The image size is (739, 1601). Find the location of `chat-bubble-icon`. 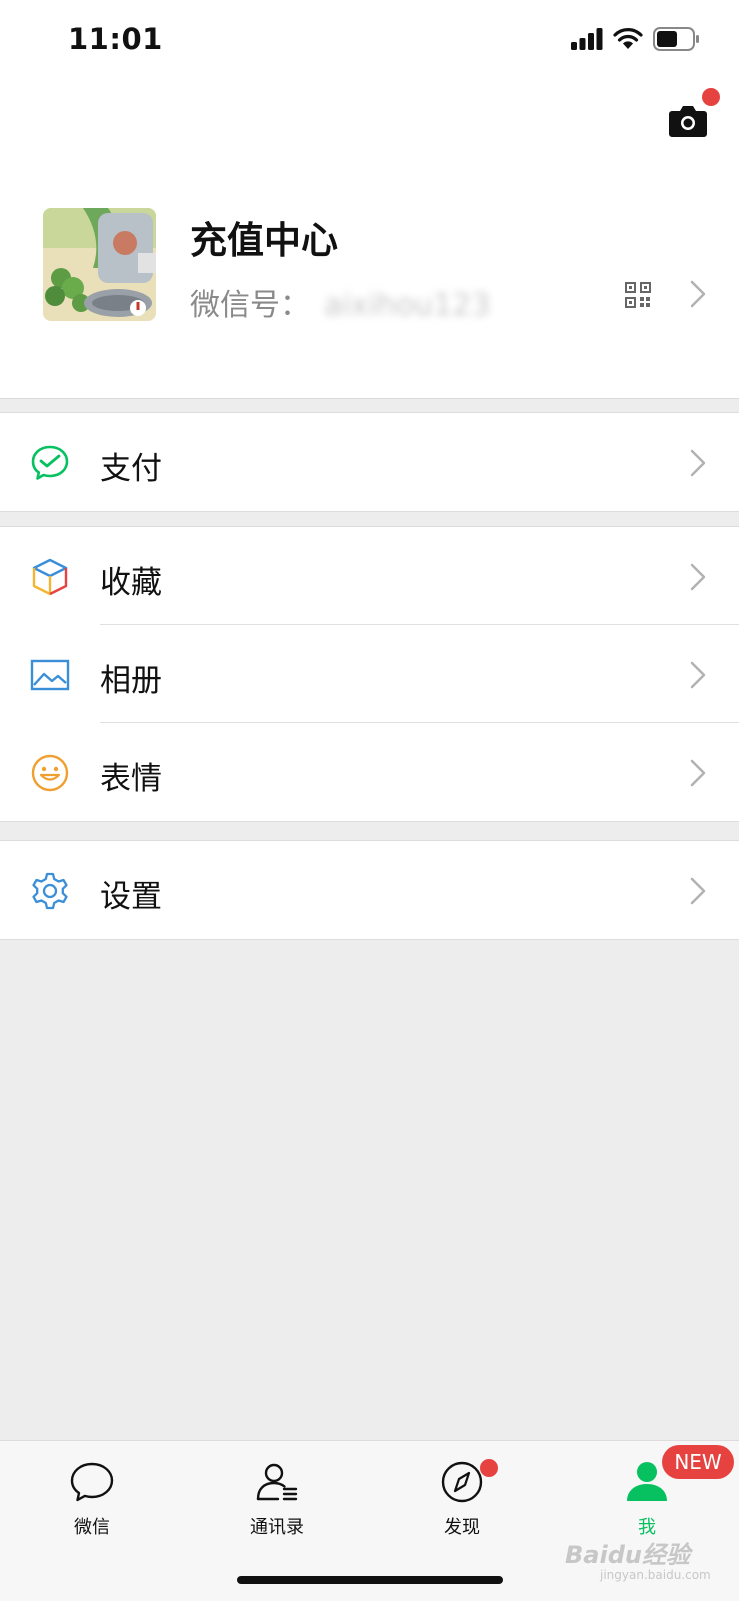

chat-bubble-icon is located at coordinates (92, 1482).